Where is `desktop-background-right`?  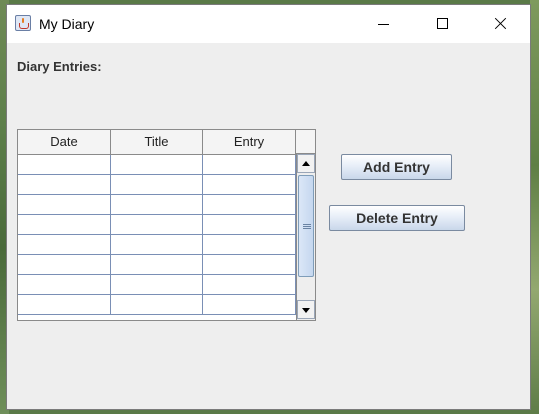 desktop-background-right is located at coordinates (534, 207).